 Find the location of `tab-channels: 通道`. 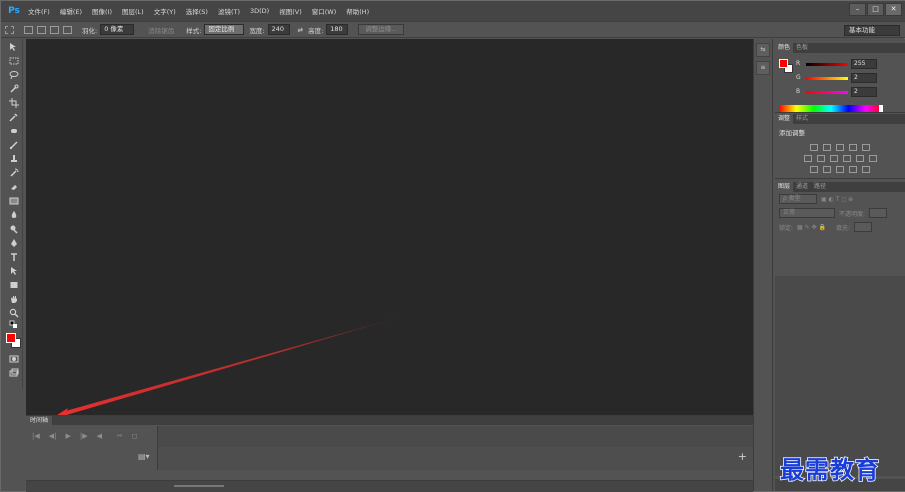

tab-channels: 通道 is located at coordinates (802, 187).